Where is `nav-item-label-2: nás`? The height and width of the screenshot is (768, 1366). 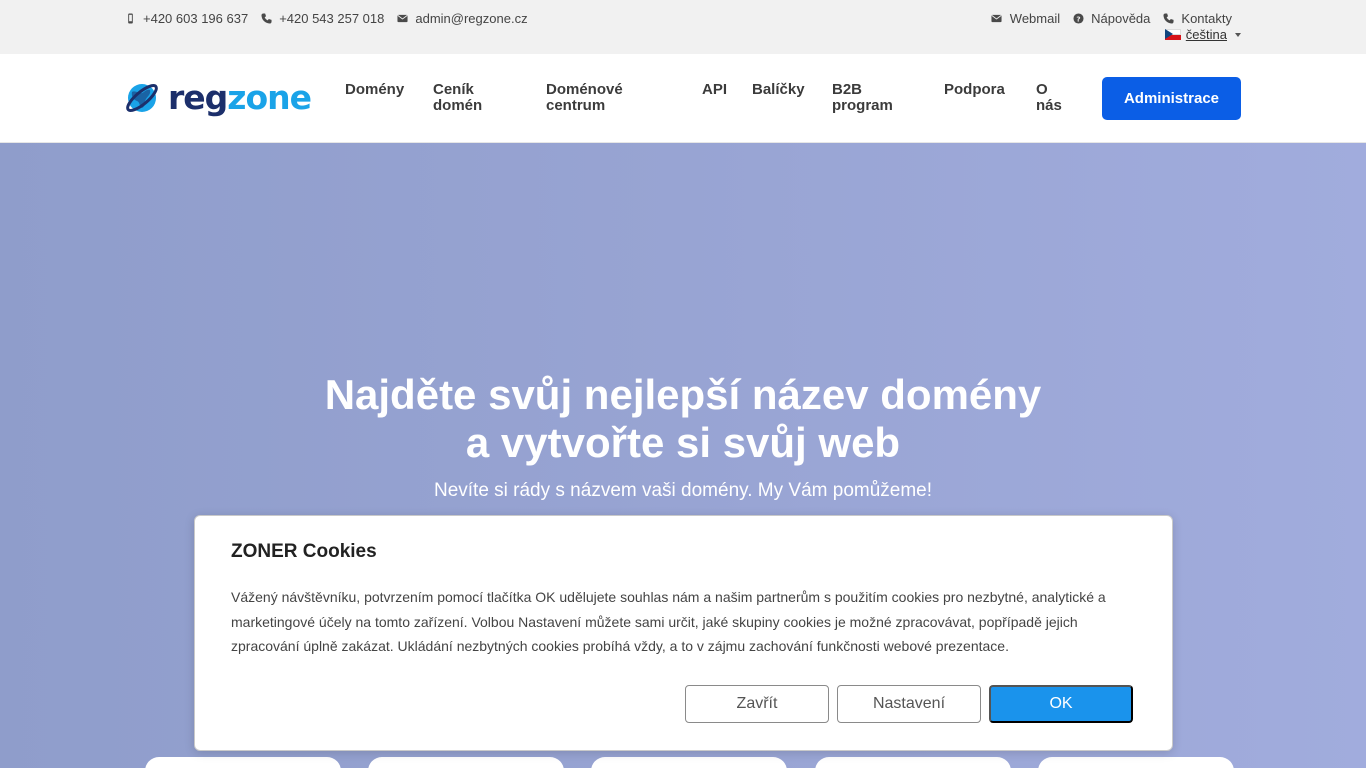
nav-item-label-2: nás is located at coordinates (1049, 105).